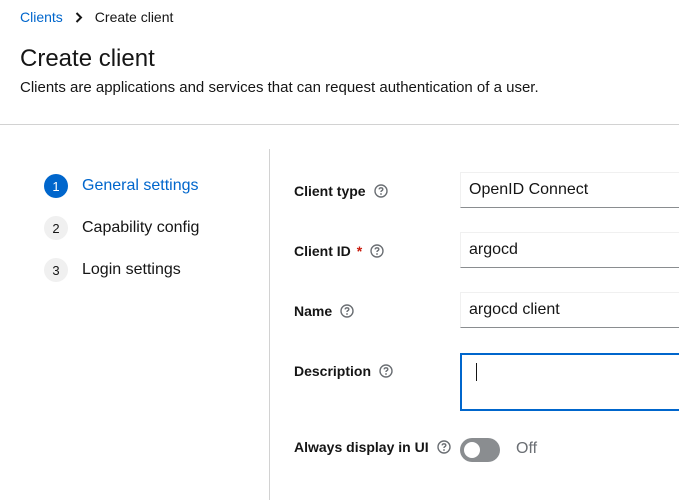 The height and width of the screenshot is (500, 679). What do you see at coordinates (361, 447) in the screenshot?
I see `always-display-label: Always display in UI` at bounding box center [361, 447].